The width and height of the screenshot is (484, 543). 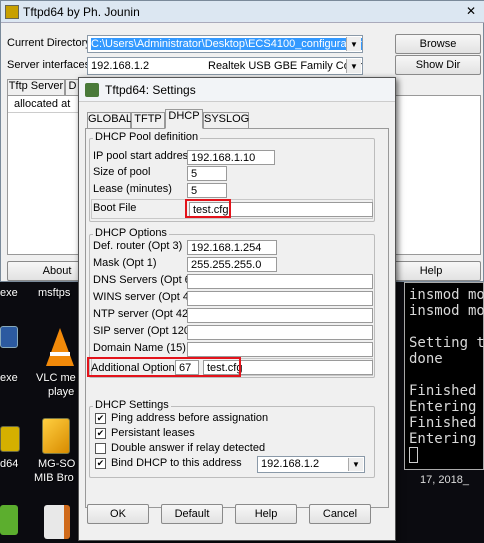 What do you see at coordinates (9, 520) in the screenshot?
I see `green-app-icon` at bounding box center [9, 520].